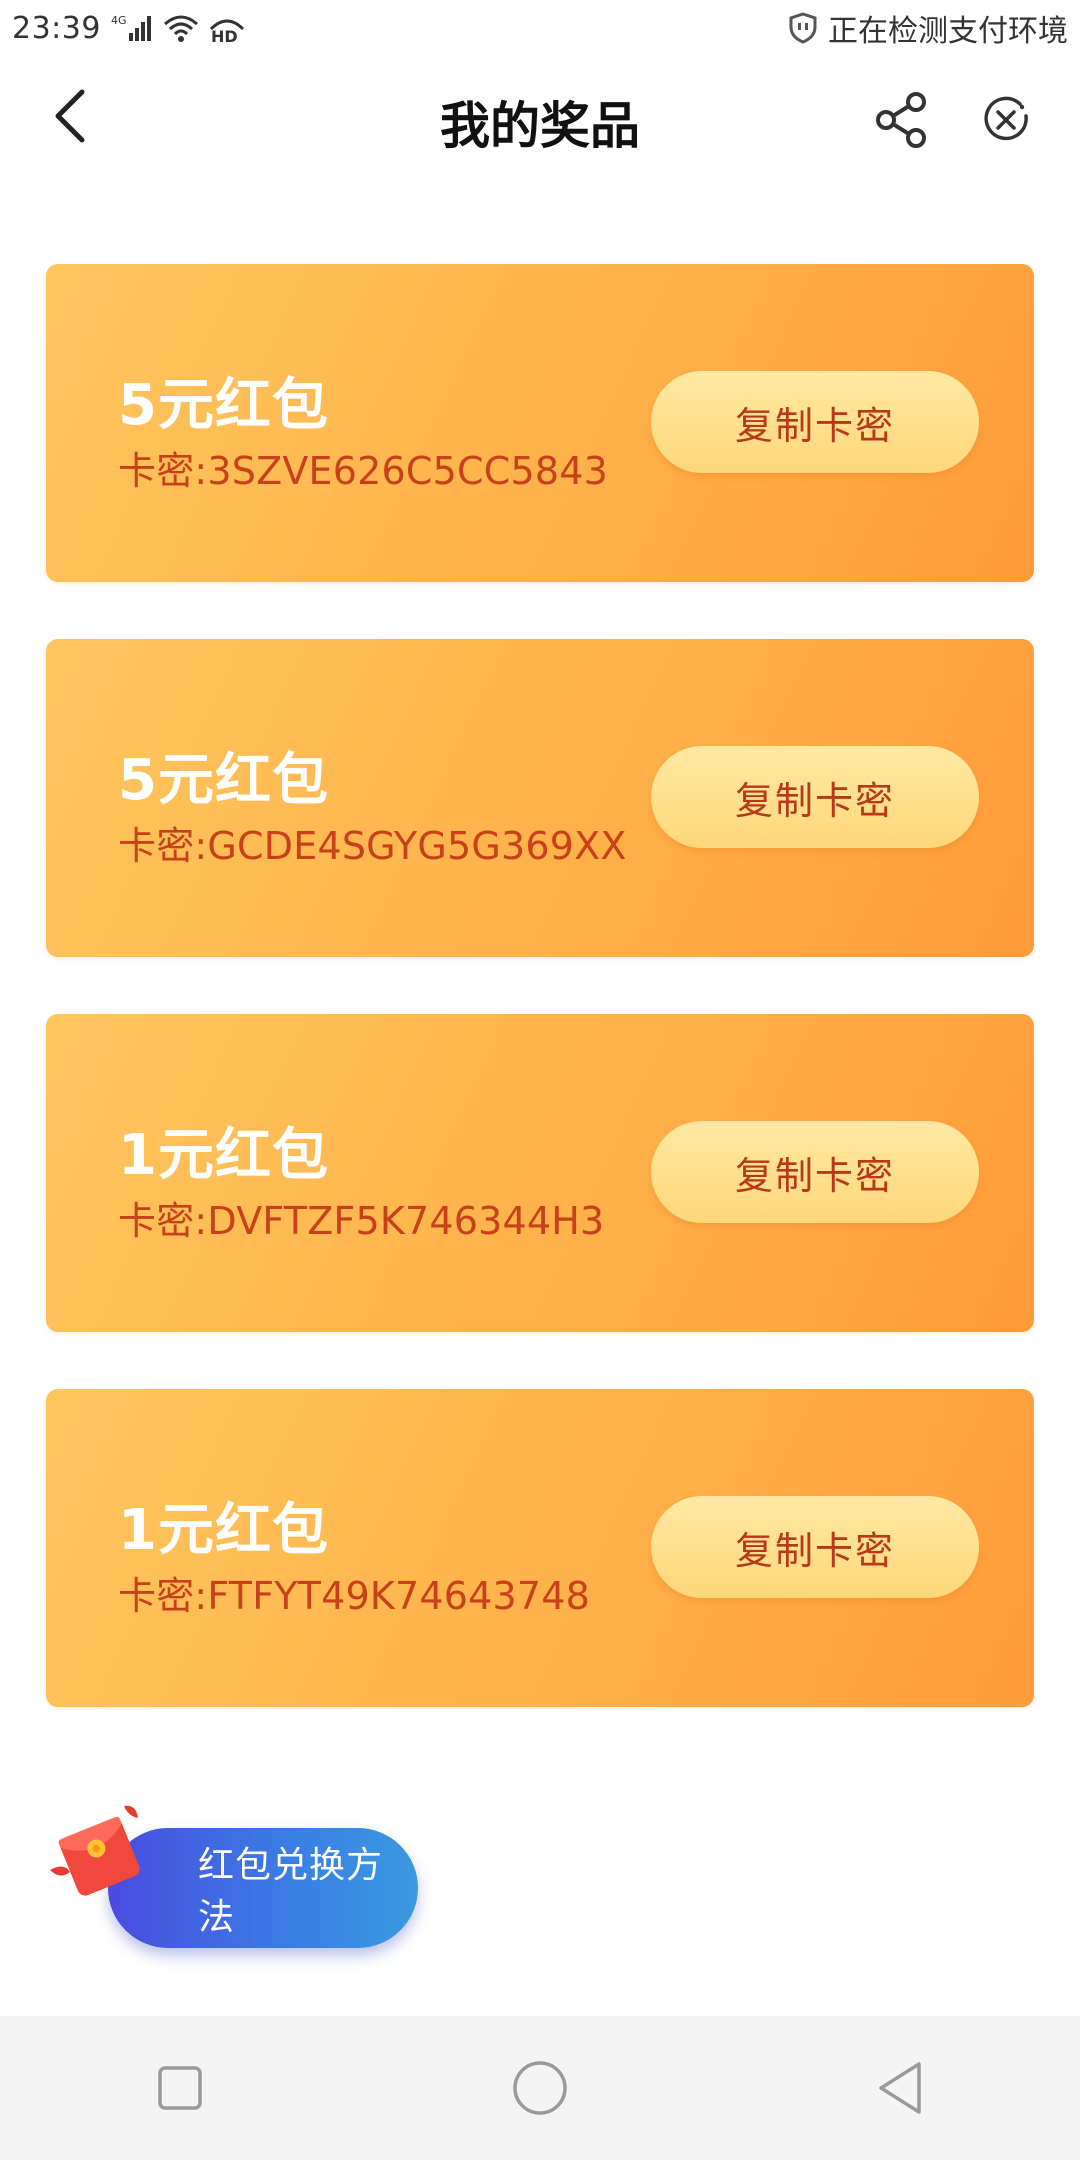 This screenshot has height=2160, width=1080. I want to click on close-circle-icon, so click(1006, 118).